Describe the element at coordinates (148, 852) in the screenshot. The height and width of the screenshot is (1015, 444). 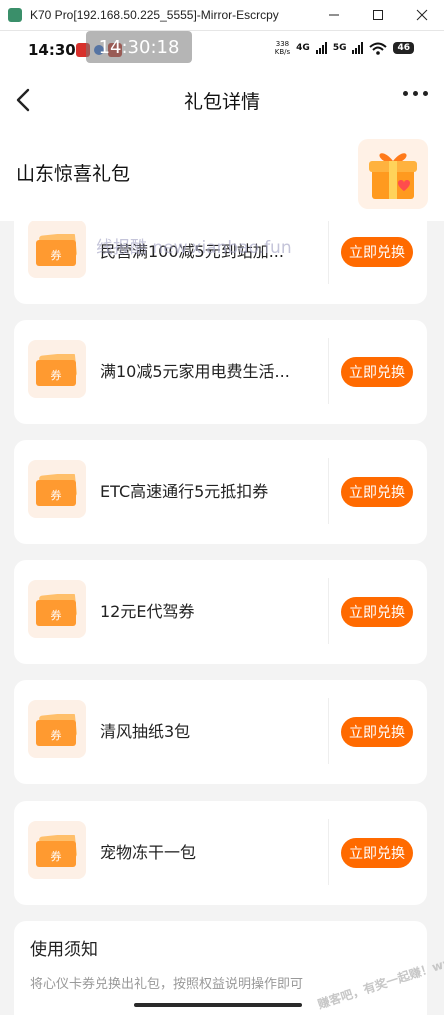
I see `coupon-name: 宠物冻干一包` at that location.